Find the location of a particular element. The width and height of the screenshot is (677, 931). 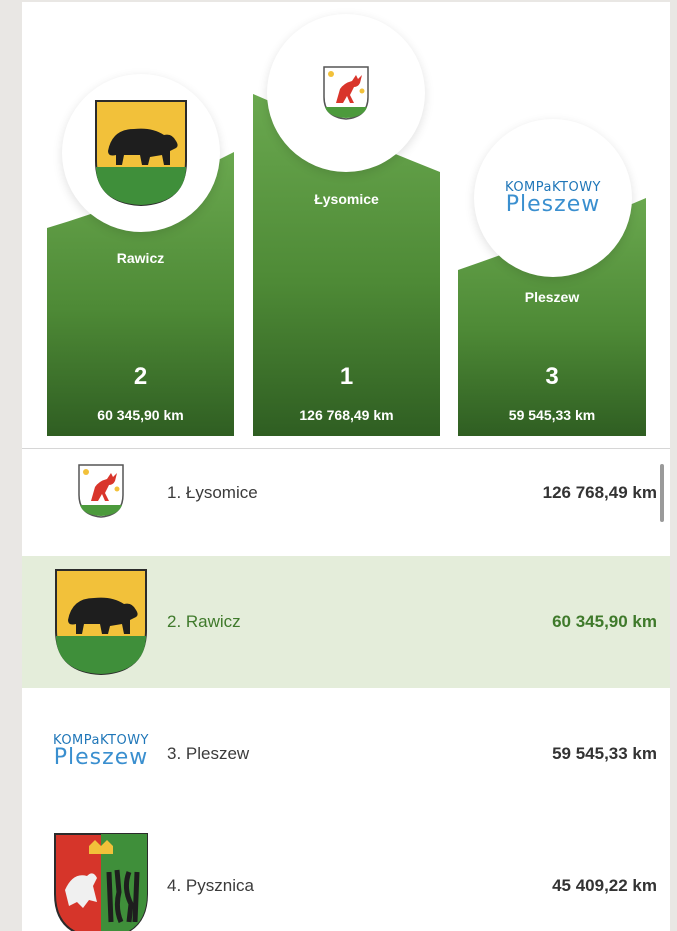

row-distance: 60 345,90 km is located at coordinates (604, 621).